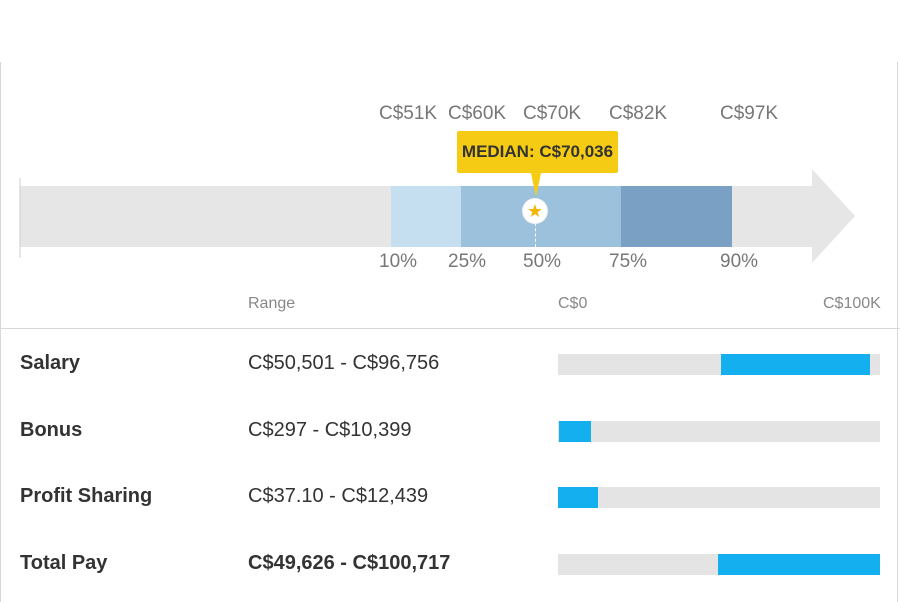  I want to click on percentile-label: 25%, so click(467, 261).